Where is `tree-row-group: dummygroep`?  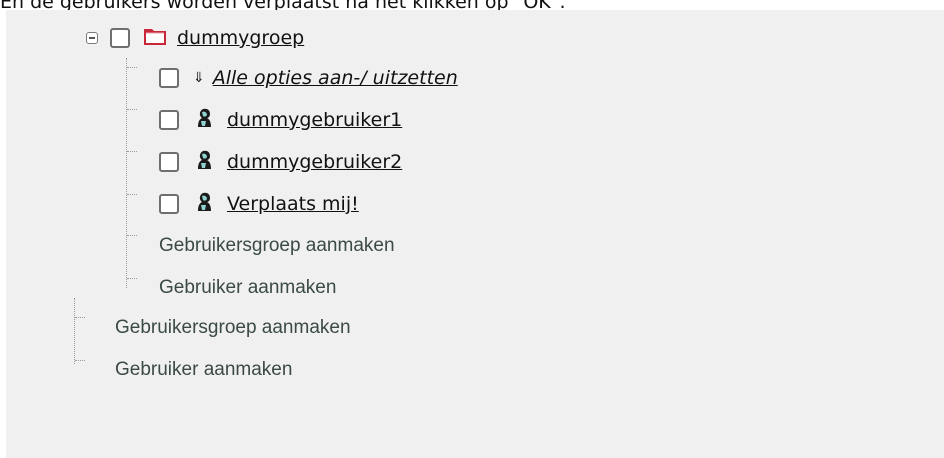
tree-row-group: dummygroep is located at coordinates (195, 38).